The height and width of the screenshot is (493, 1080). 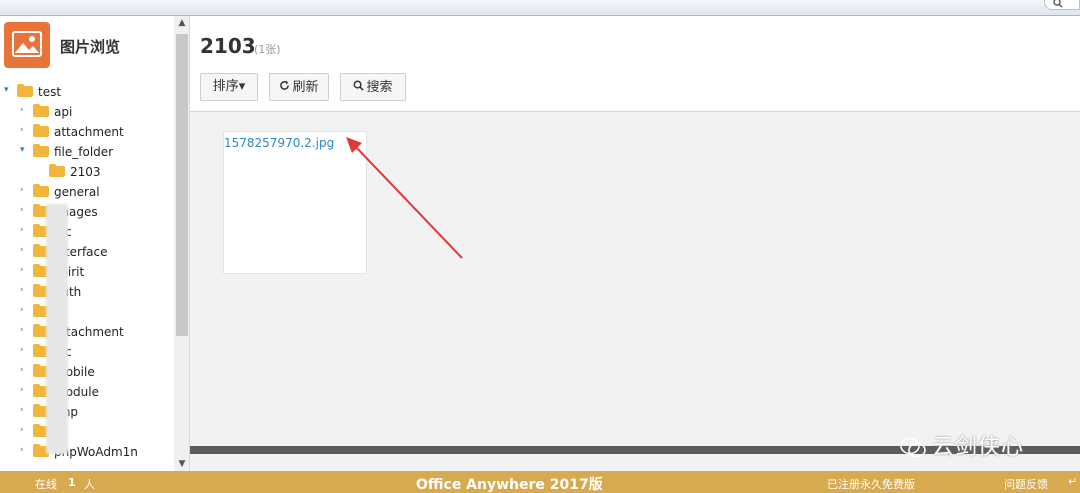 I want to click on top-search-button, so click(x=1062, y=5).